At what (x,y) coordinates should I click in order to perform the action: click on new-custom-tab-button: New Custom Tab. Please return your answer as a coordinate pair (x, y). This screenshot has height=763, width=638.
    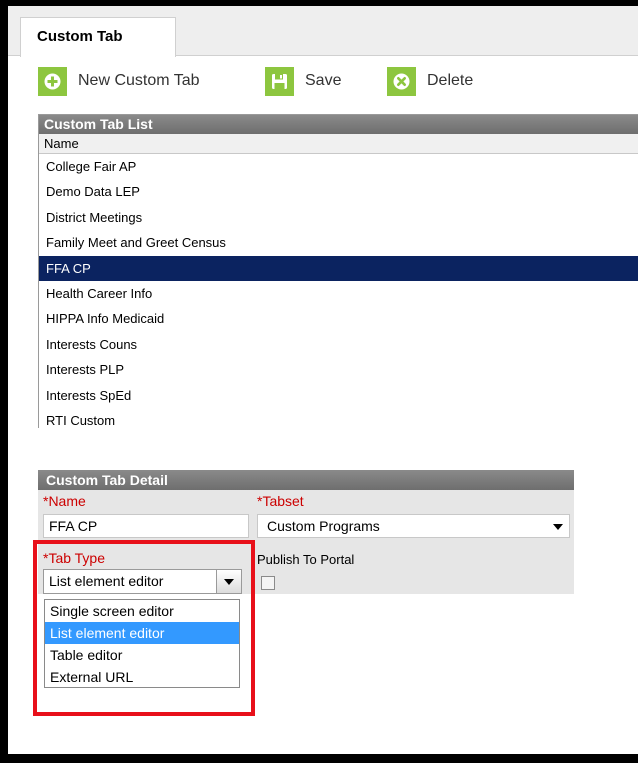
    Looking at the image, I should click on (119, 81).